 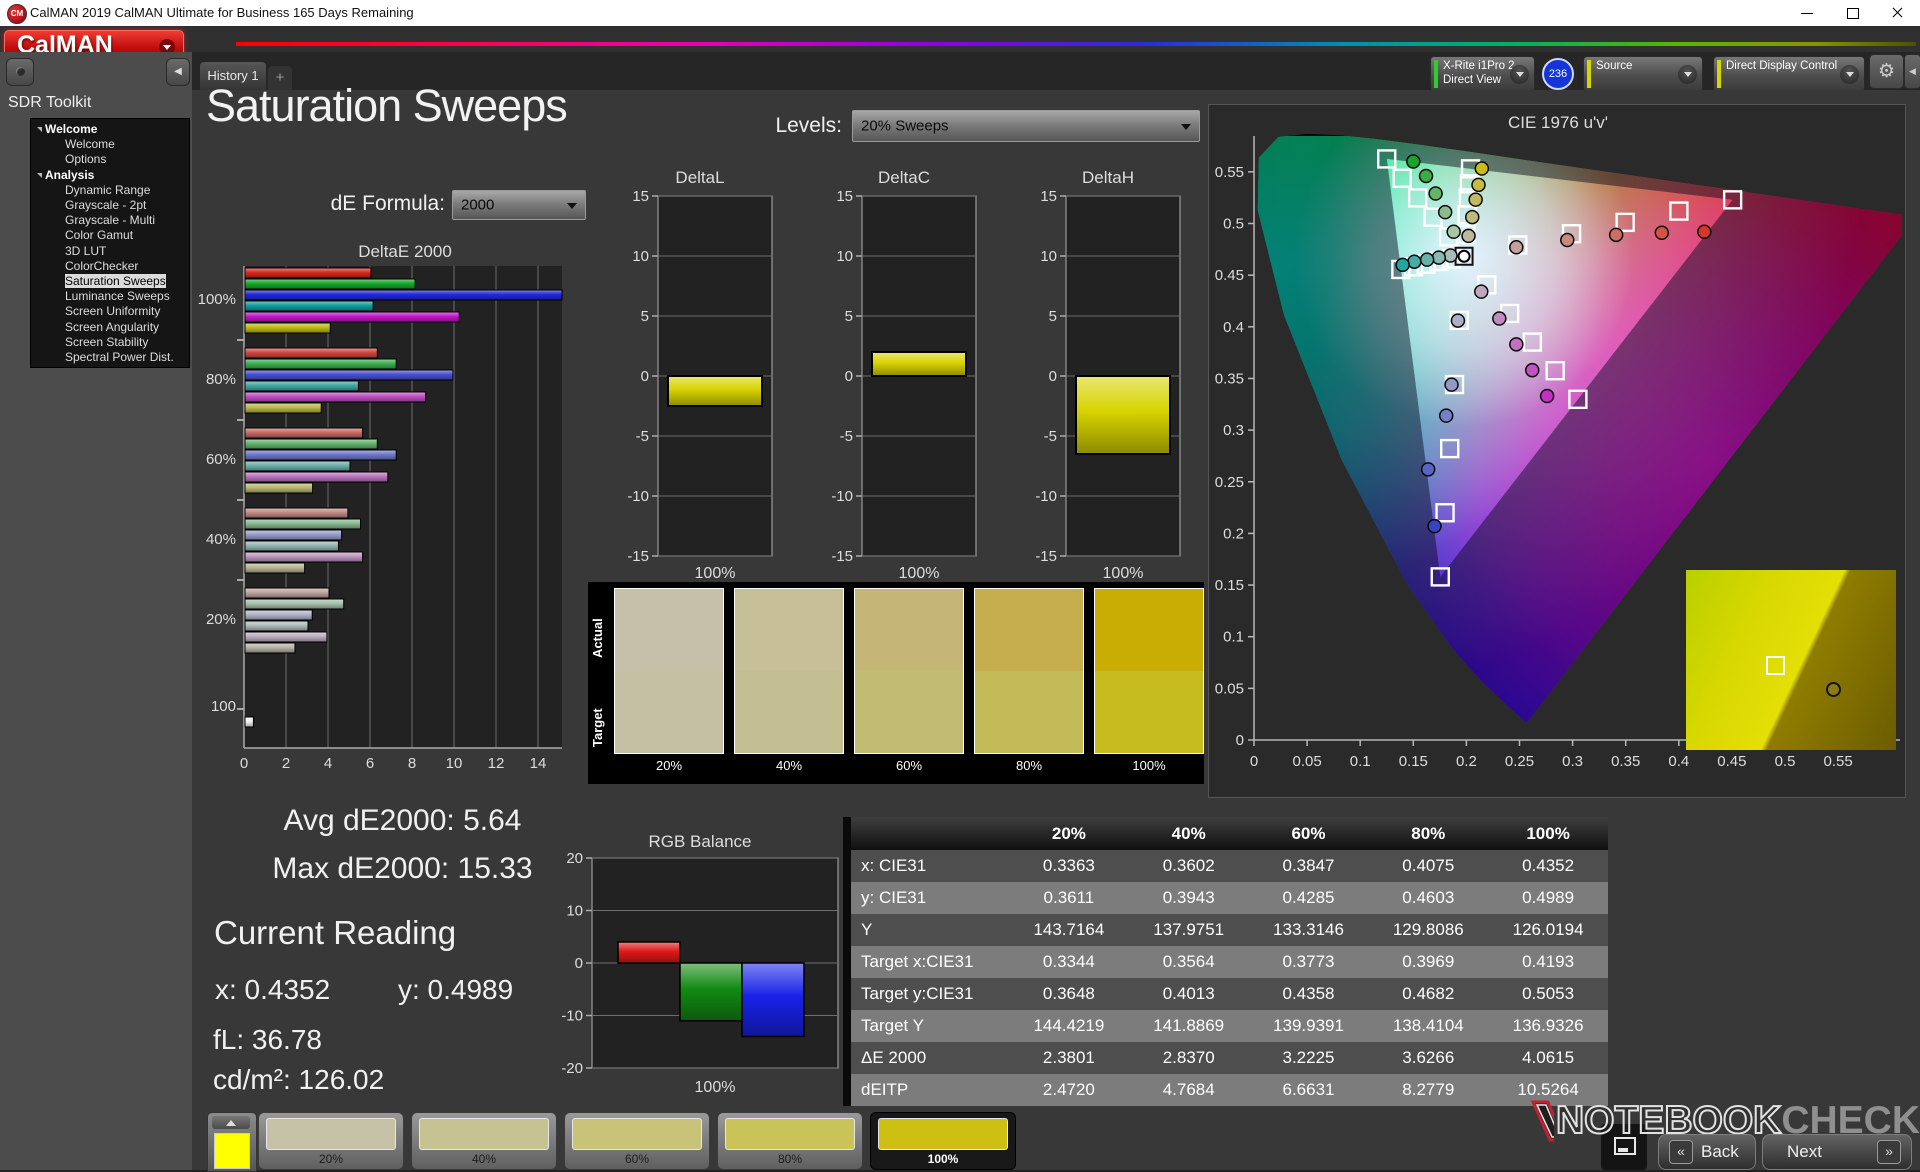 I want to click on sidebar-item-options: Options, so click(x=110, y=159).